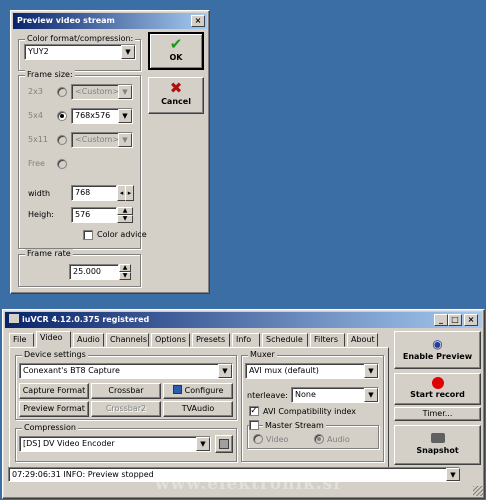 Image resolution: width=486 pixels, height=500 pixels. I want to click on crossbar2-label: Crossbar2, so click(126, 408).